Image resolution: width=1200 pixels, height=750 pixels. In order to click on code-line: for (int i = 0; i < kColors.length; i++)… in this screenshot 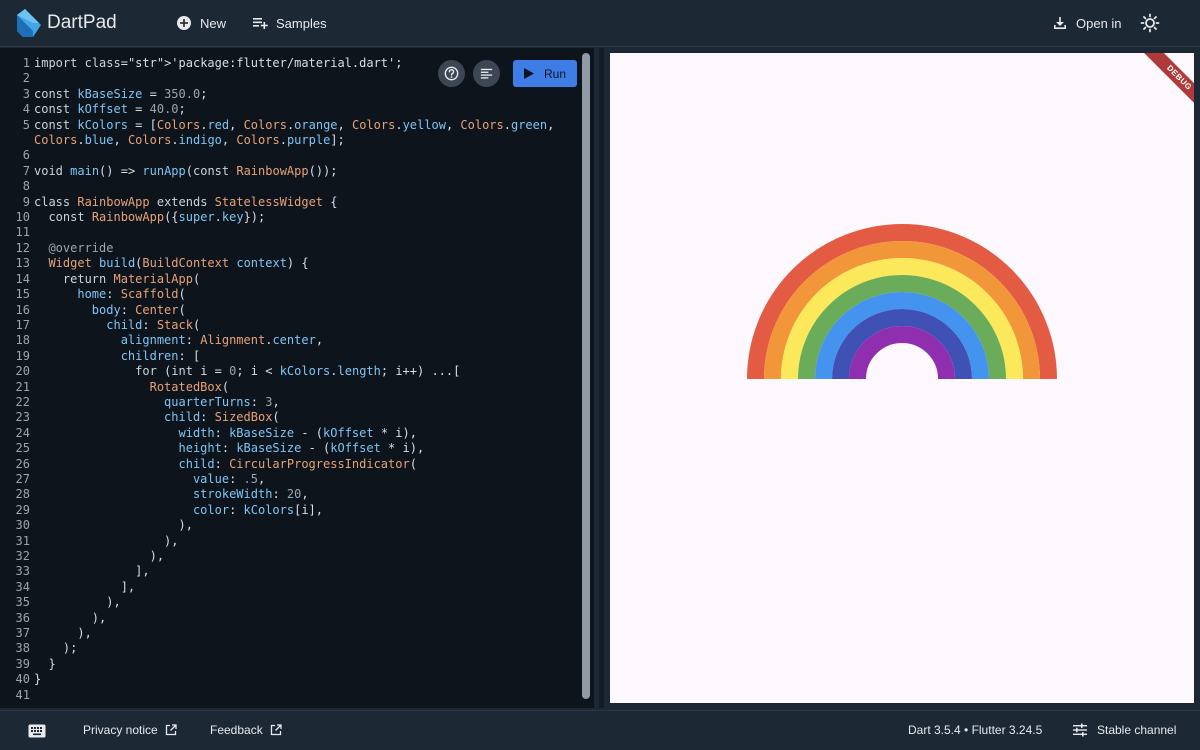, I will do `click(294, 371)`.